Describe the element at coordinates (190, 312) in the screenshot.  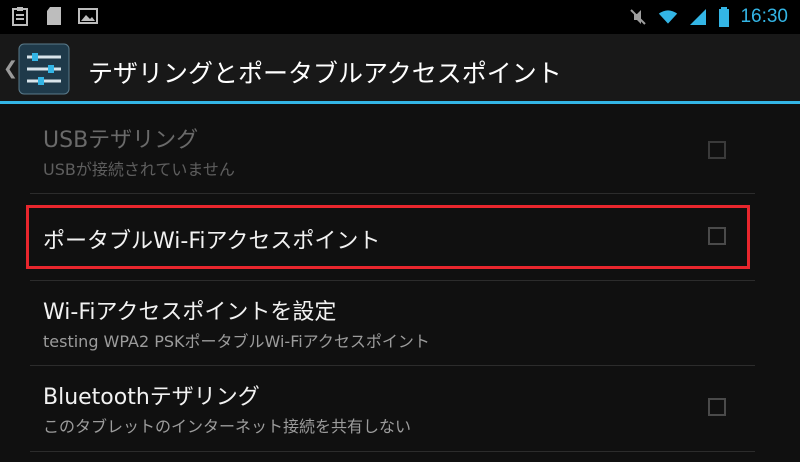
I see `configure-wifi-hotspot-title: Wi-Fiアクセスポイントを設定` at that location.